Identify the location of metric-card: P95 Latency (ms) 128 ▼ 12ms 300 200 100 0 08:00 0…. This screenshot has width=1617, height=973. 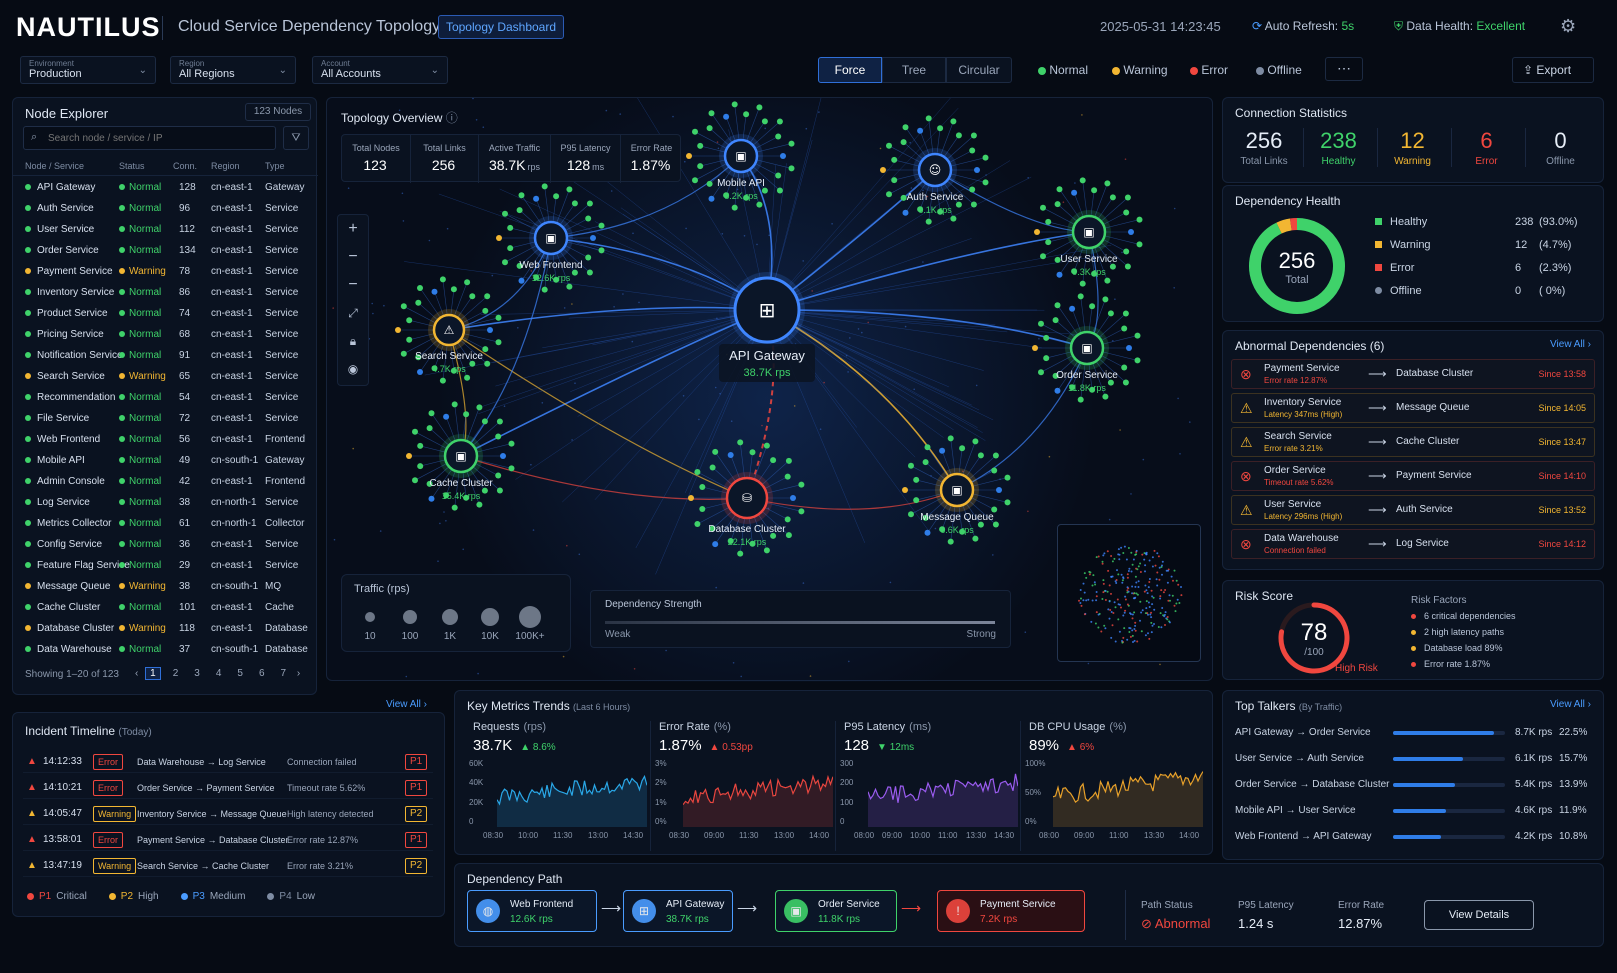
(926, 786).